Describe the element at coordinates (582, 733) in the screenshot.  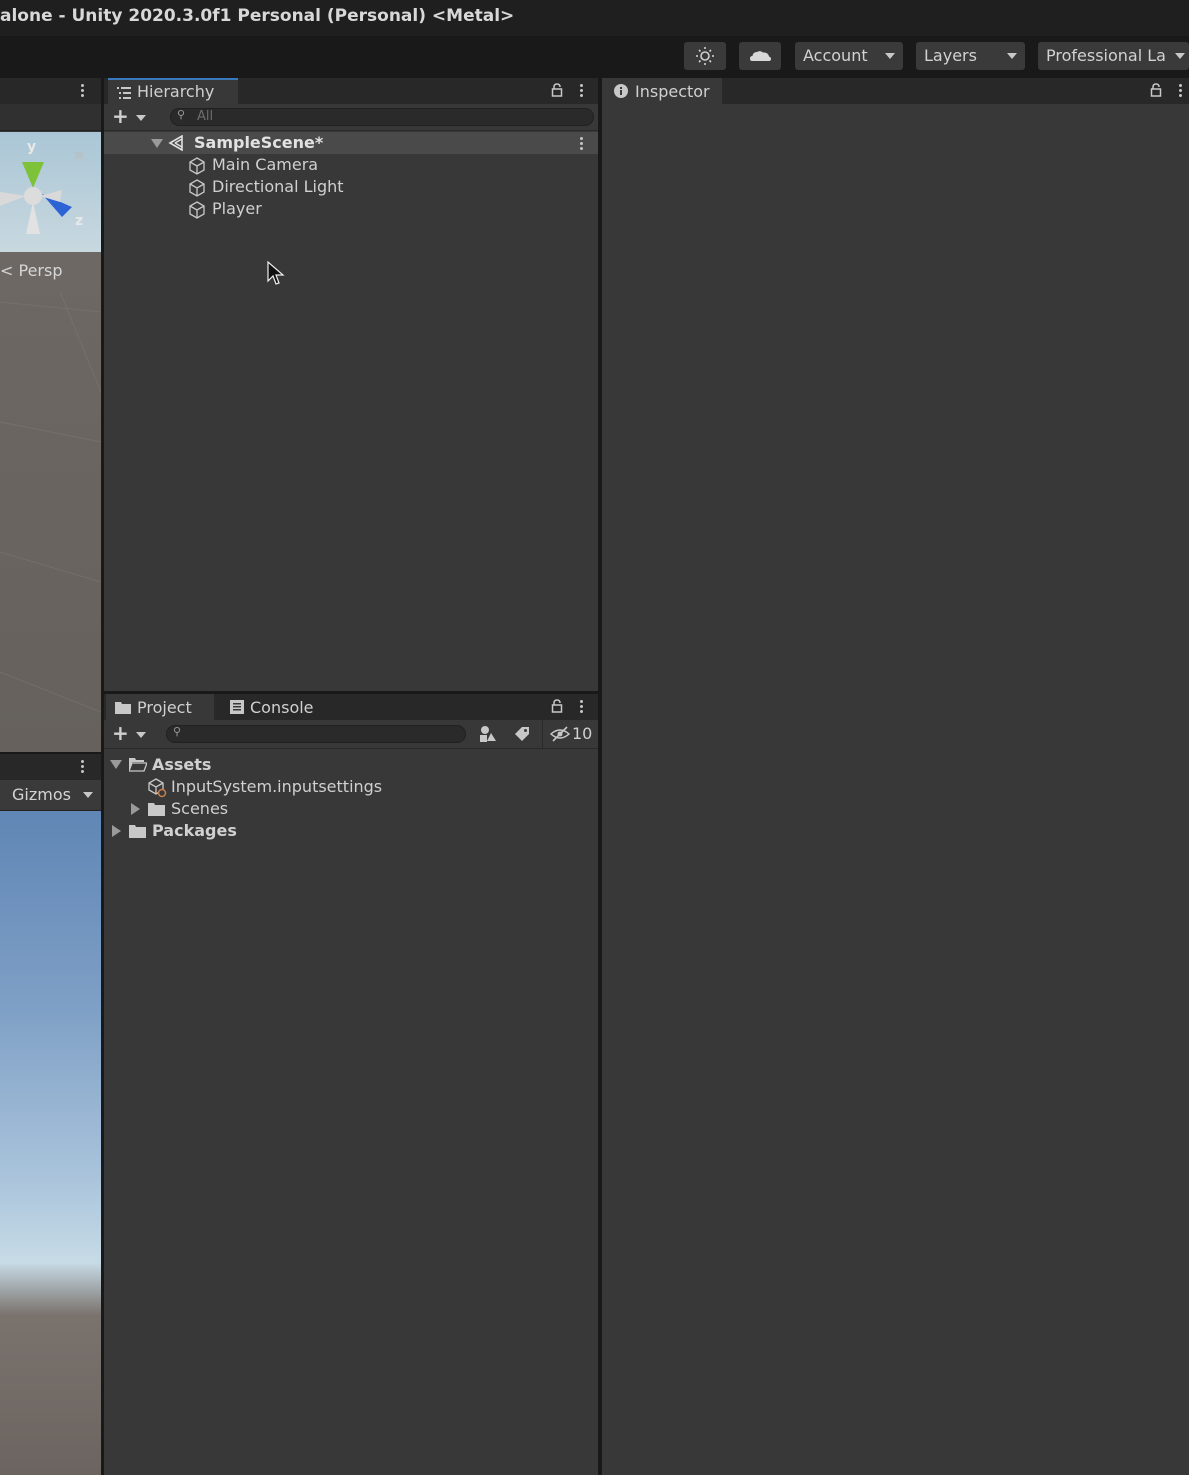
I see `hidden-count: 10` at that location.